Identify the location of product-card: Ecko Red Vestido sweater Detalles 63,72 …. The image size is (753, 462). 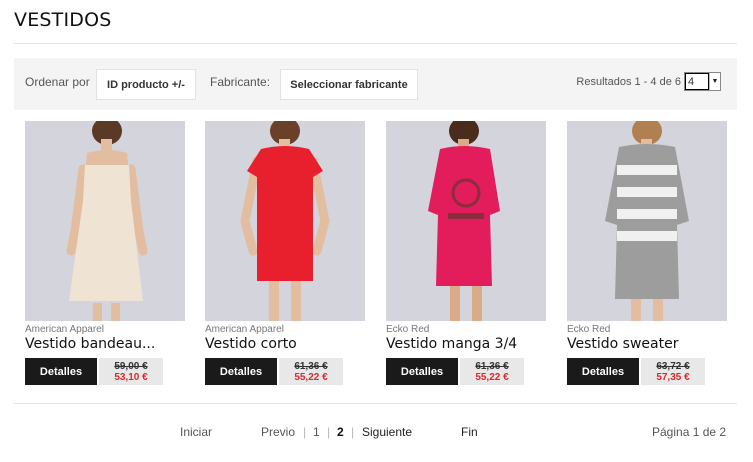
(647, 253).